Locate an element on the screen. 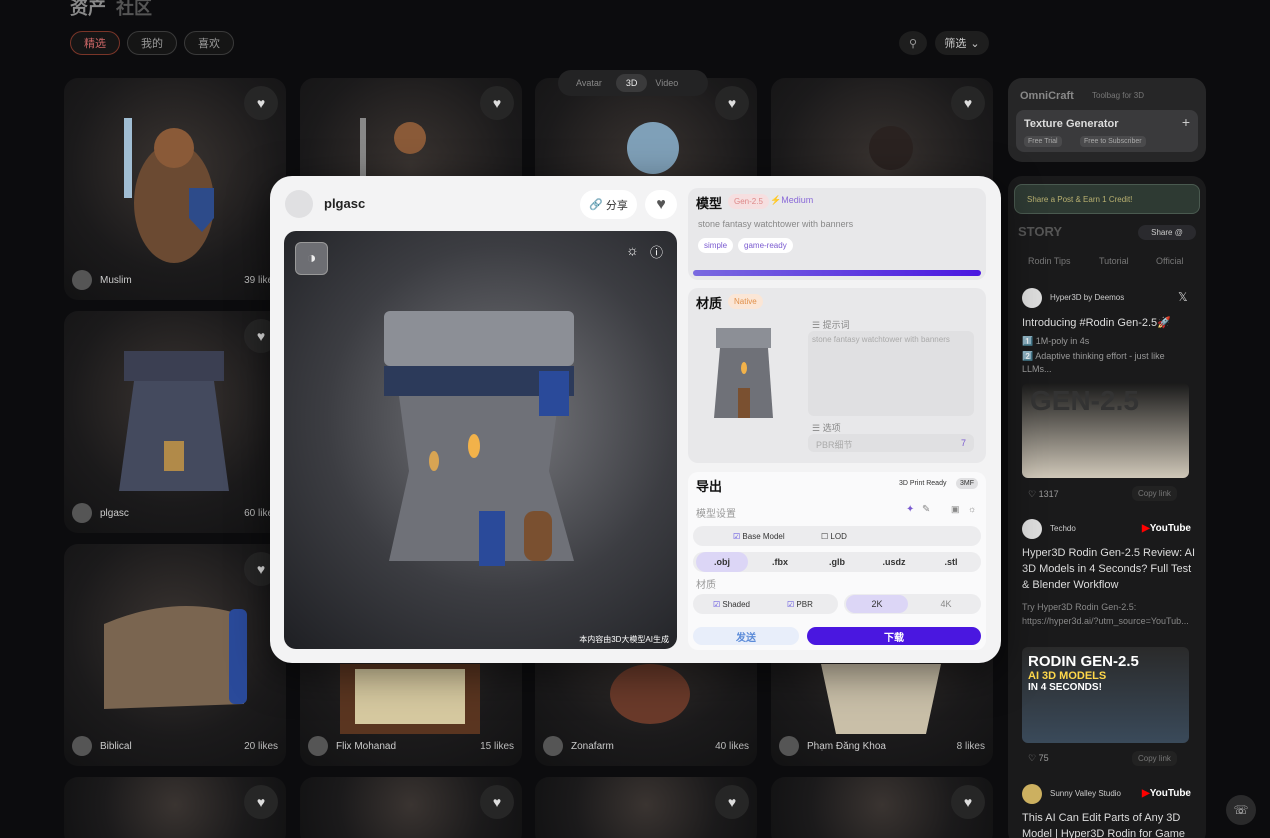 The width and height of the screenshot is (1270, 838). gen-badge: Gen-2.5 is located at coordinates (748, 201).